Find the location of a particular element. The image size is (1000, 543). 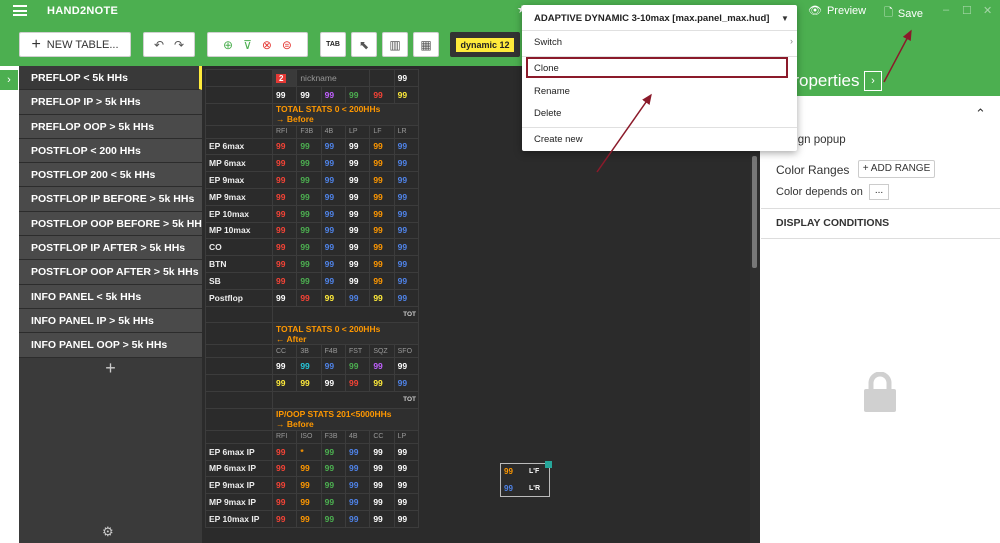

arrow-to-clone is located at coordinates (624, 133).